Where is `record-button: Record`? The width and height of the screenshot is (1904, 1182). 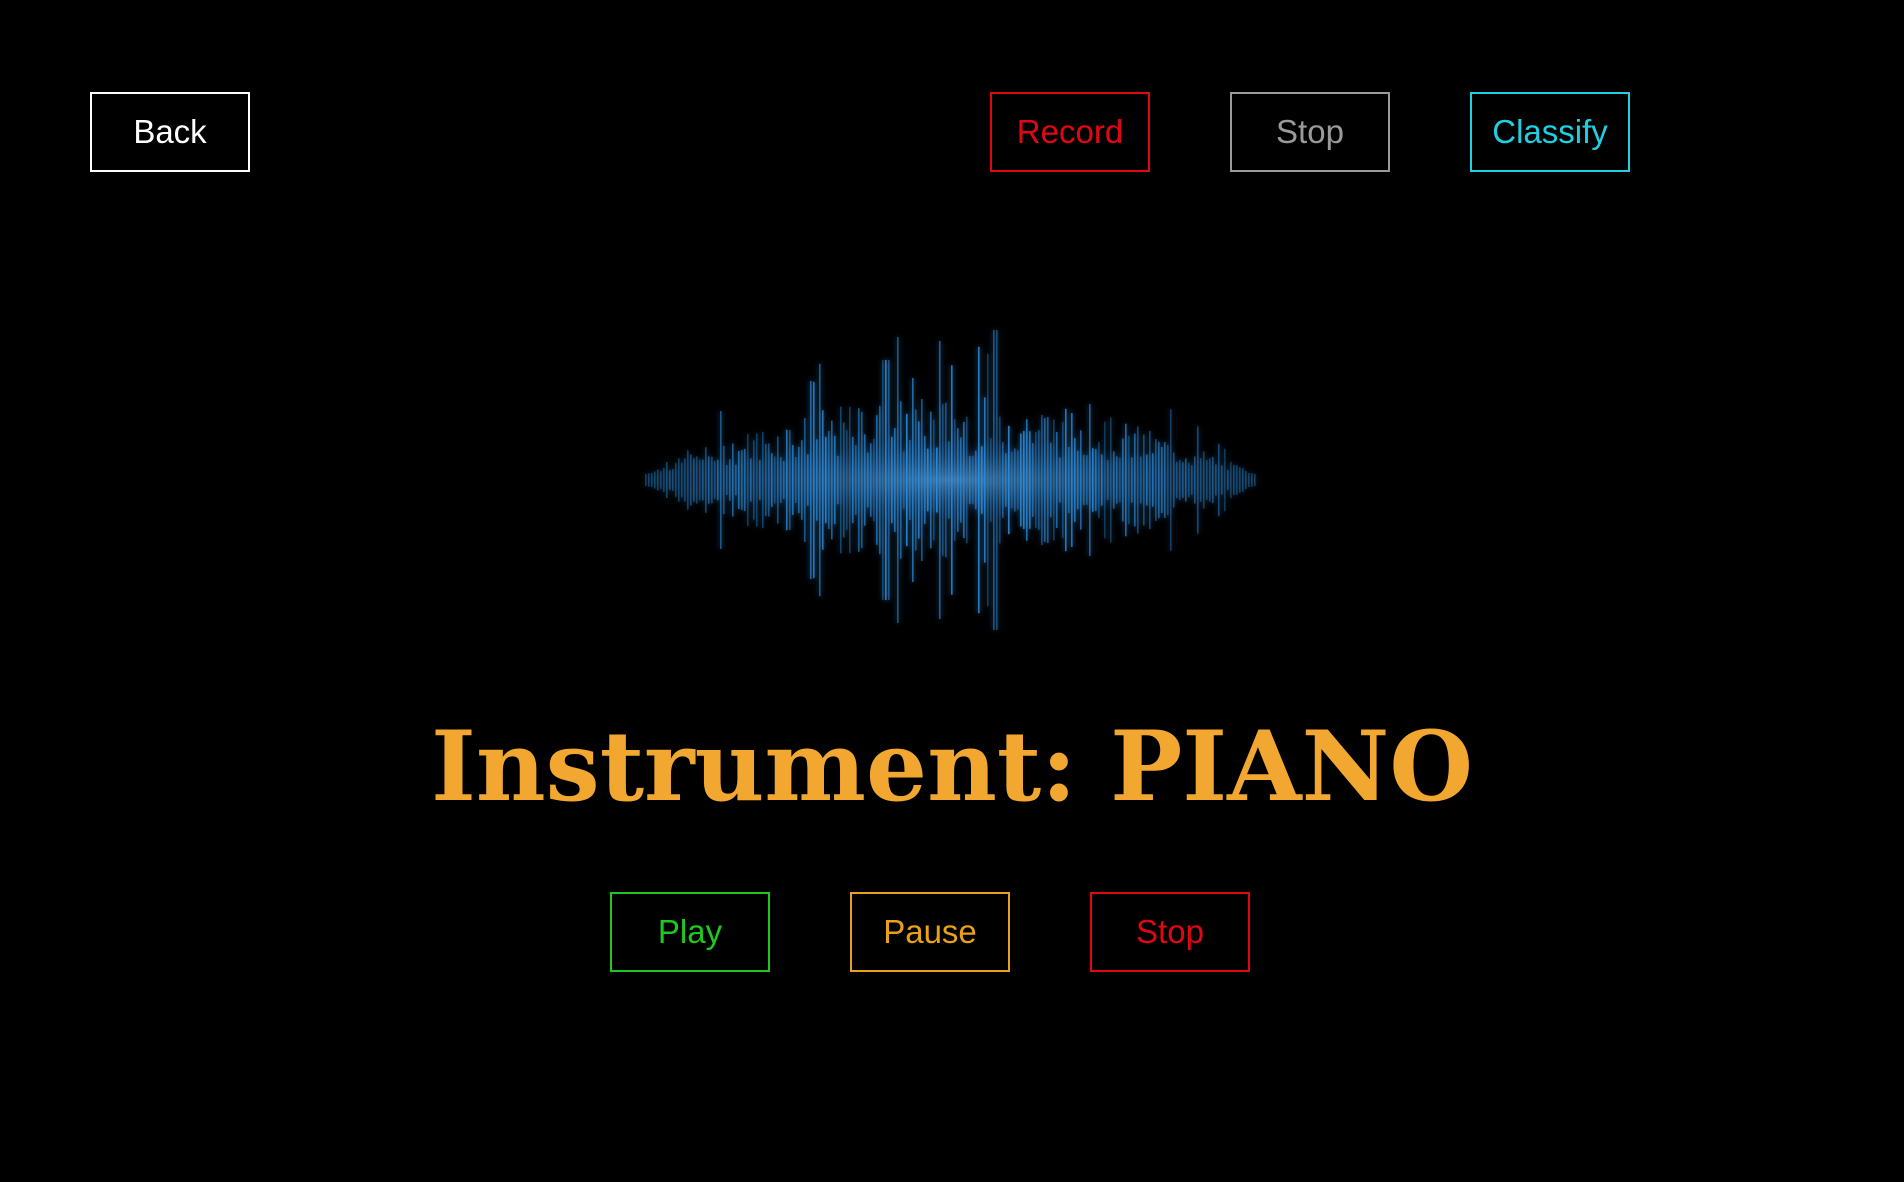 record-button: Record is located at coordinates (1070, 132).